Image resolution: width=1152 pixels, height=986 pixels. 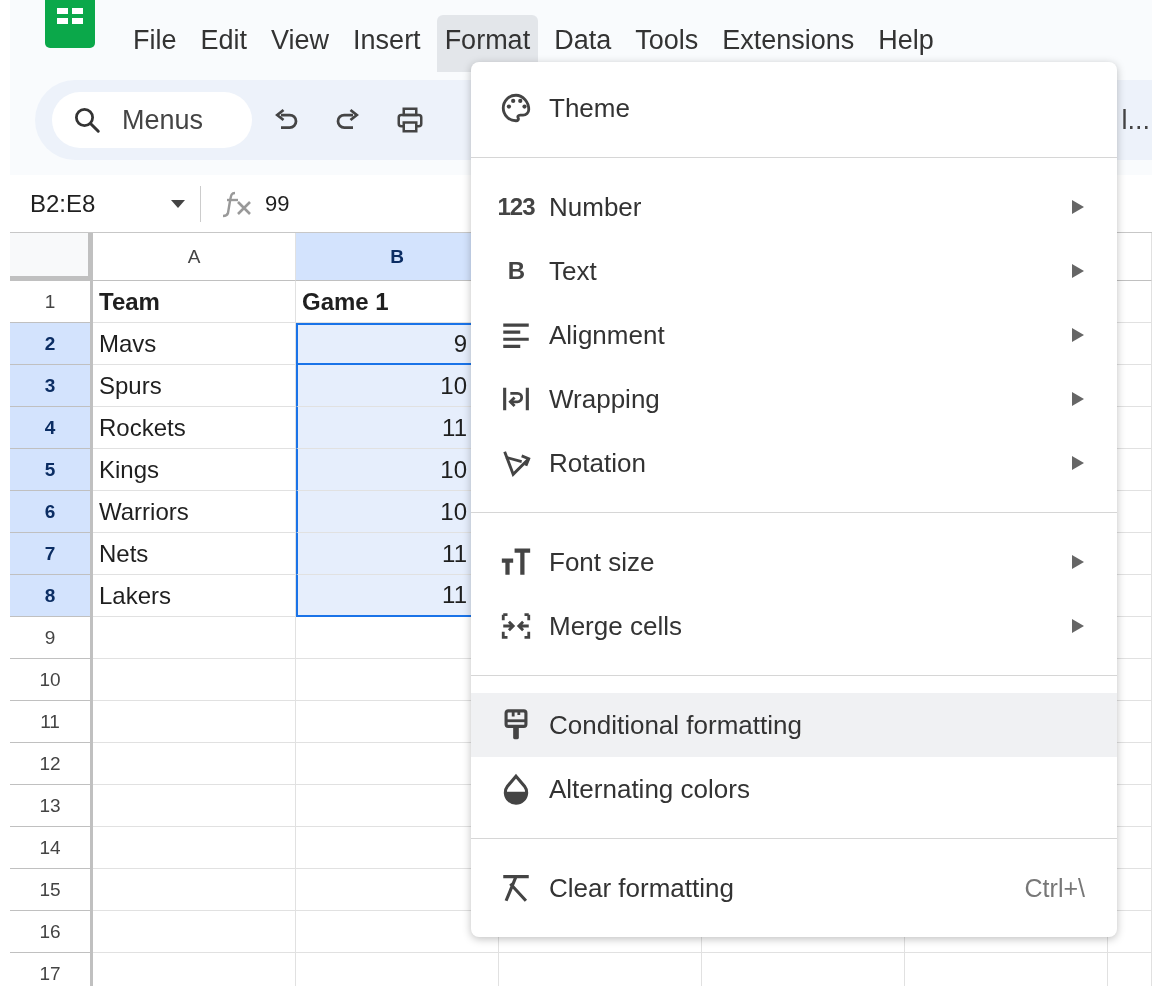 I want to click on format-glyph-icon: 123, so click(x=516, y=207).